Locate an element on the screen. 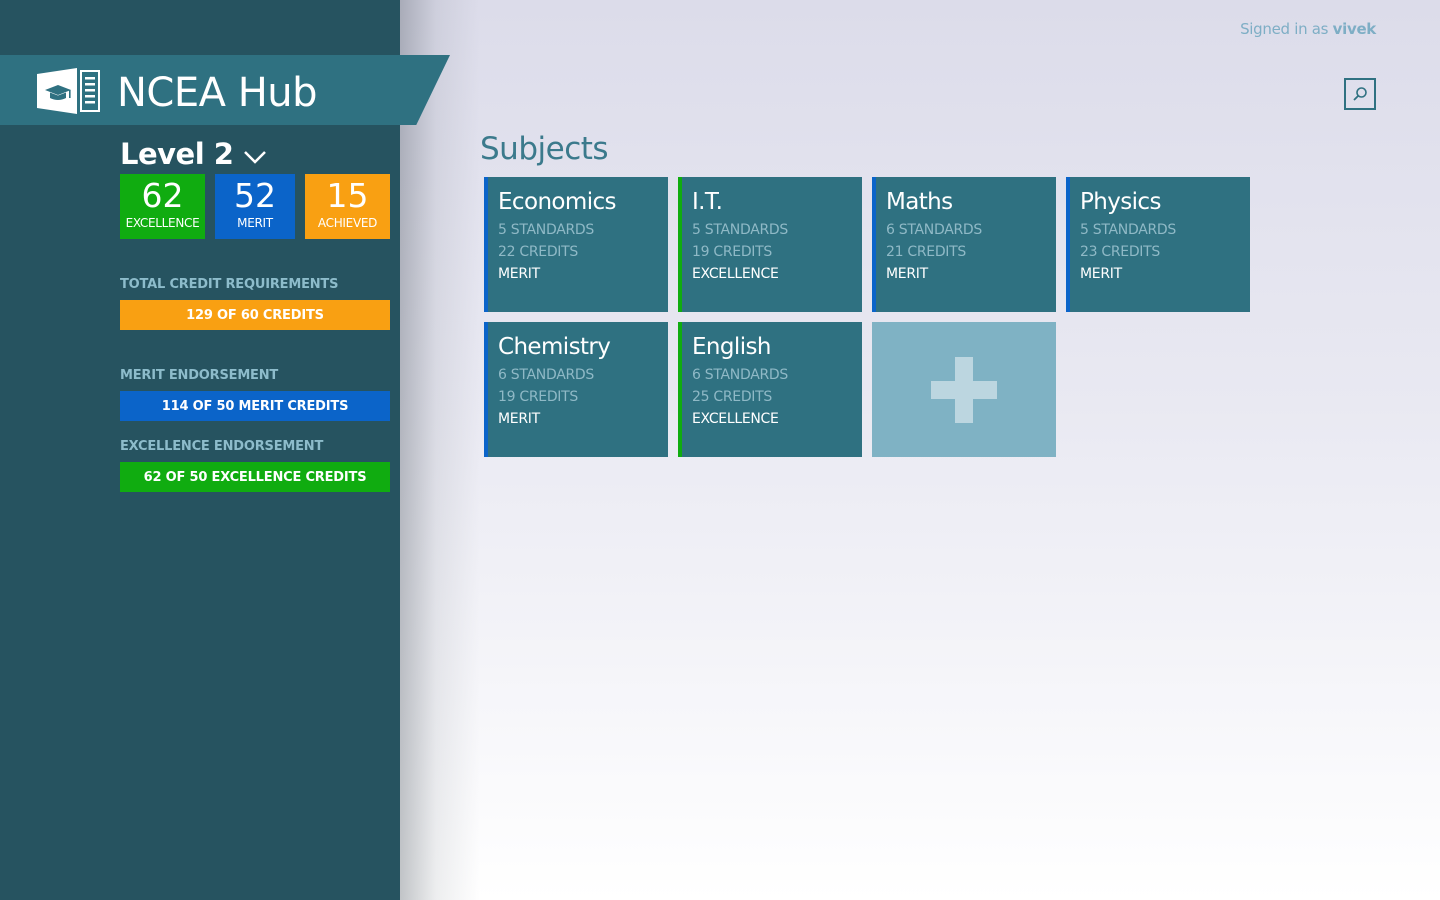  subject-name: Chemistry is located at coordinates (554, 347).